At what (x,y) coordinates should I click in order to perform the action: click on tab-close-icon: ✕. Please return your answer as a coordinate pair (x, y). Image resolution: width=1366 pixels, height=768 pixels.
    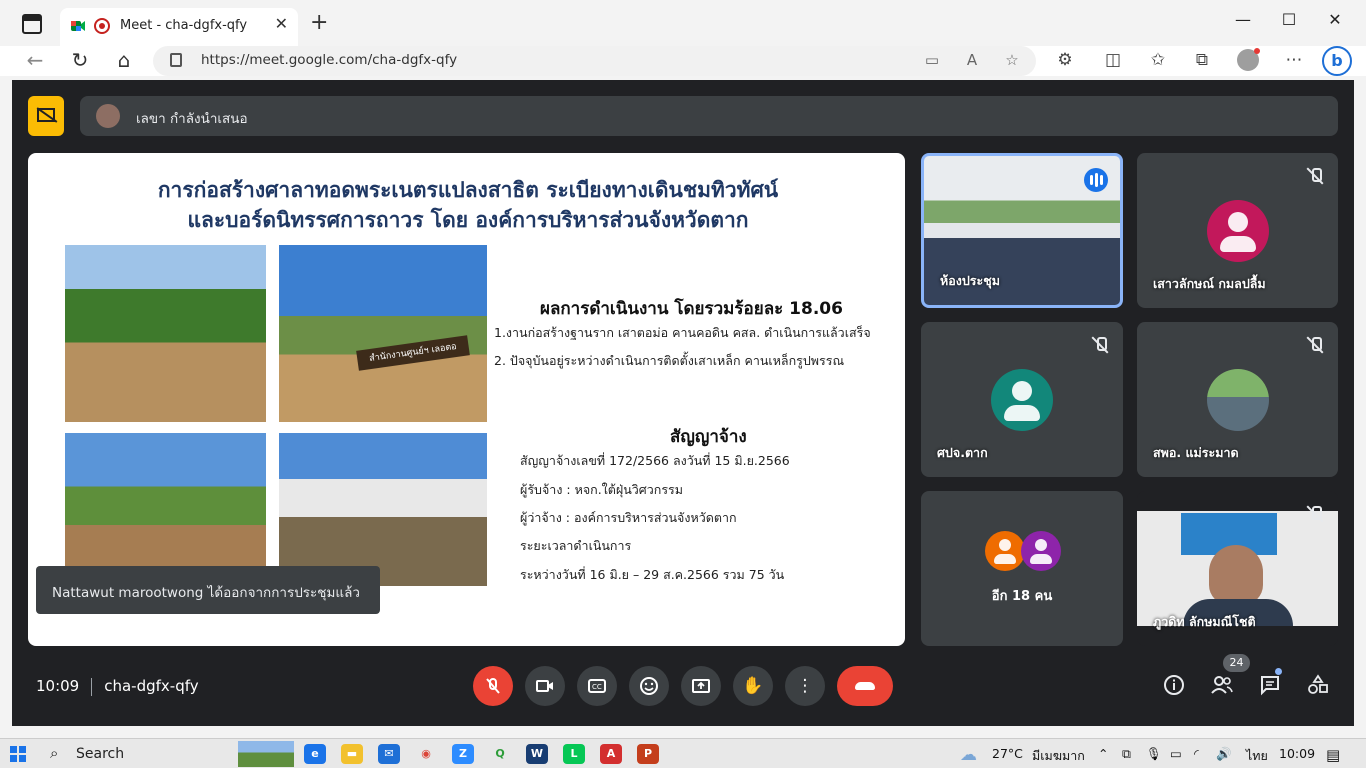
    Looking at the image, I should click on (281, 23).